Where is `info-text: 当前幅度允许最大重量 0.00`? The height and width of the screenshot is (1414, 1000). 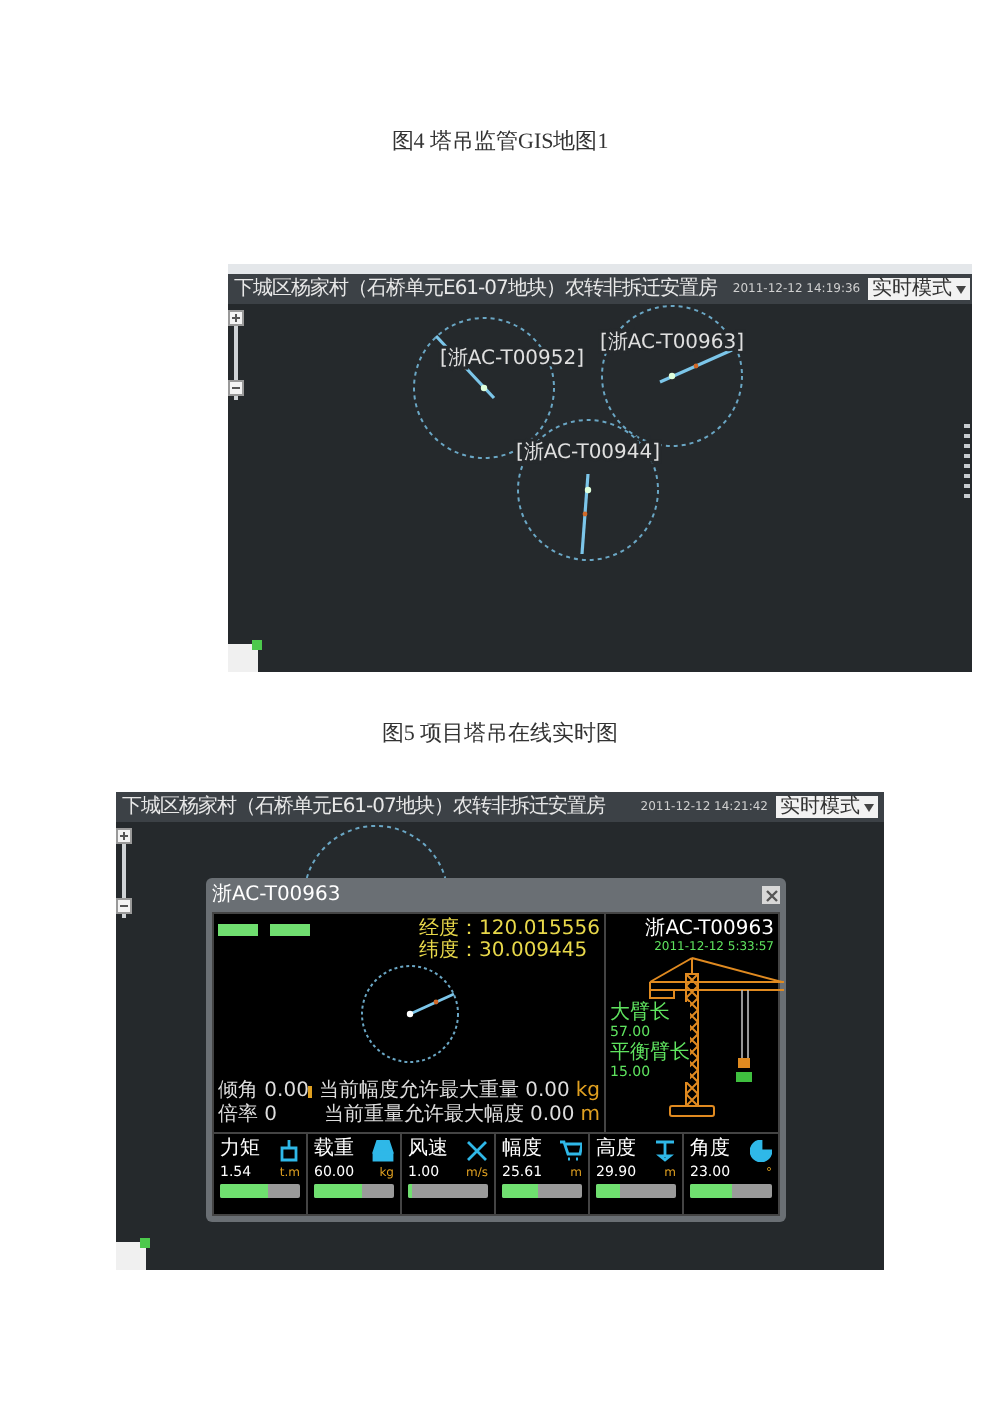
info-text: 当前幅度允许最大重量 0.00 is located at coordinates (444, 1091).